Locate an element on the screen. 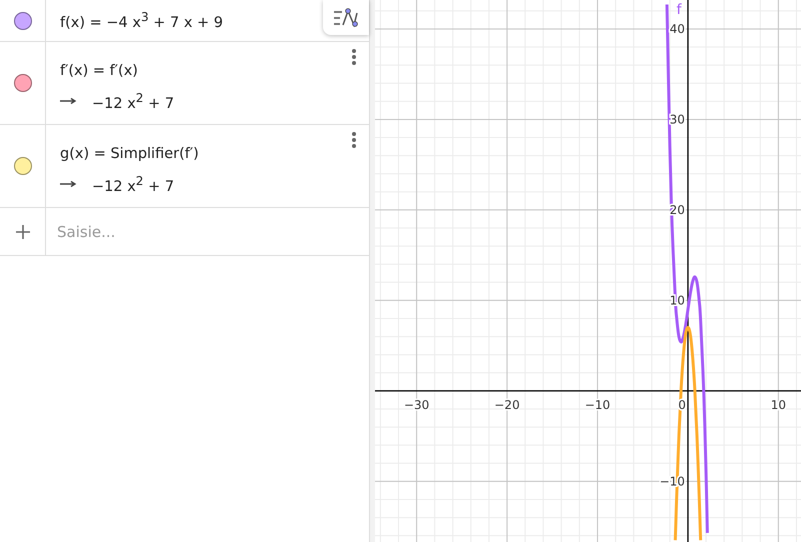  y-tick-label: 40 is located at coordinates (677, 29).